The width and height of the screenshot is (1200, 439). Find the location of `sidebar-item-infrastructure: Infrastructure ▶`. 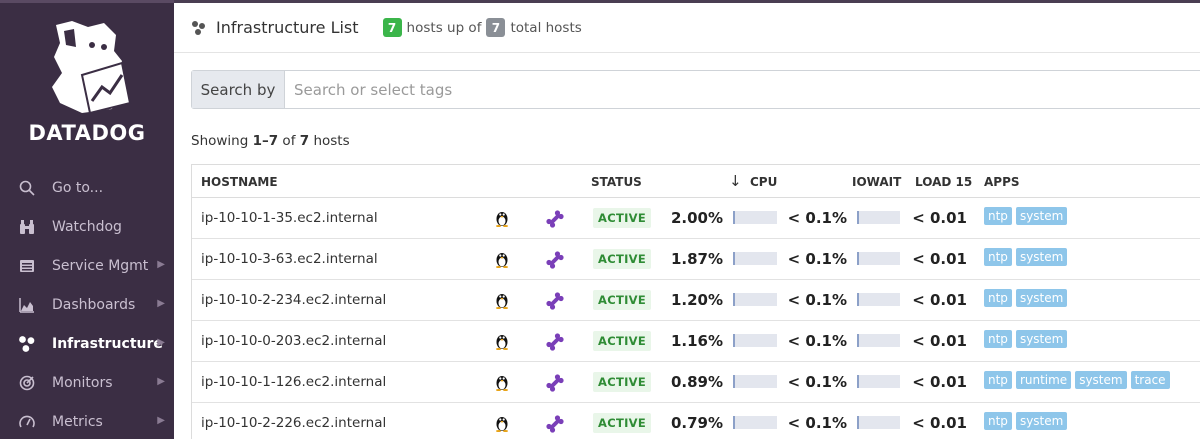

sidebar-item-infrastructure: Infrastructure ▶ is located at coordinates (87, 343).